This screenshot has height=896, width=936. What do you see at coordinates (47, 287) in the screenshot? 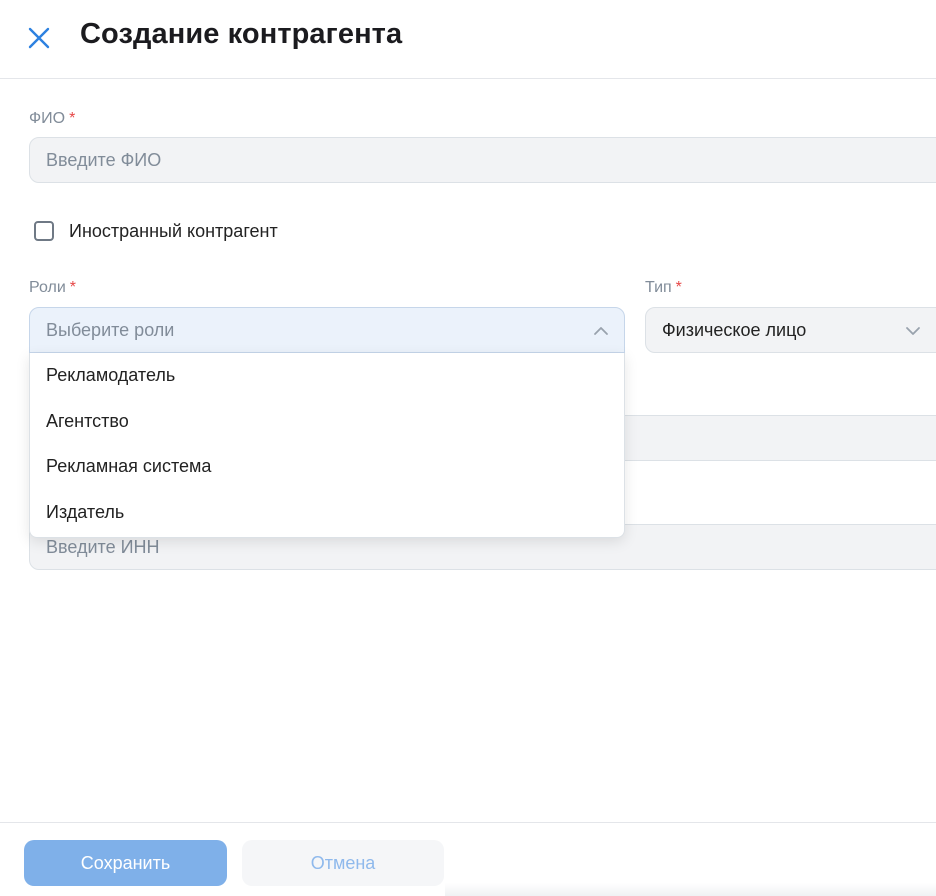
I see `roles-label-text: Роли` at bounding box center [47, 287].